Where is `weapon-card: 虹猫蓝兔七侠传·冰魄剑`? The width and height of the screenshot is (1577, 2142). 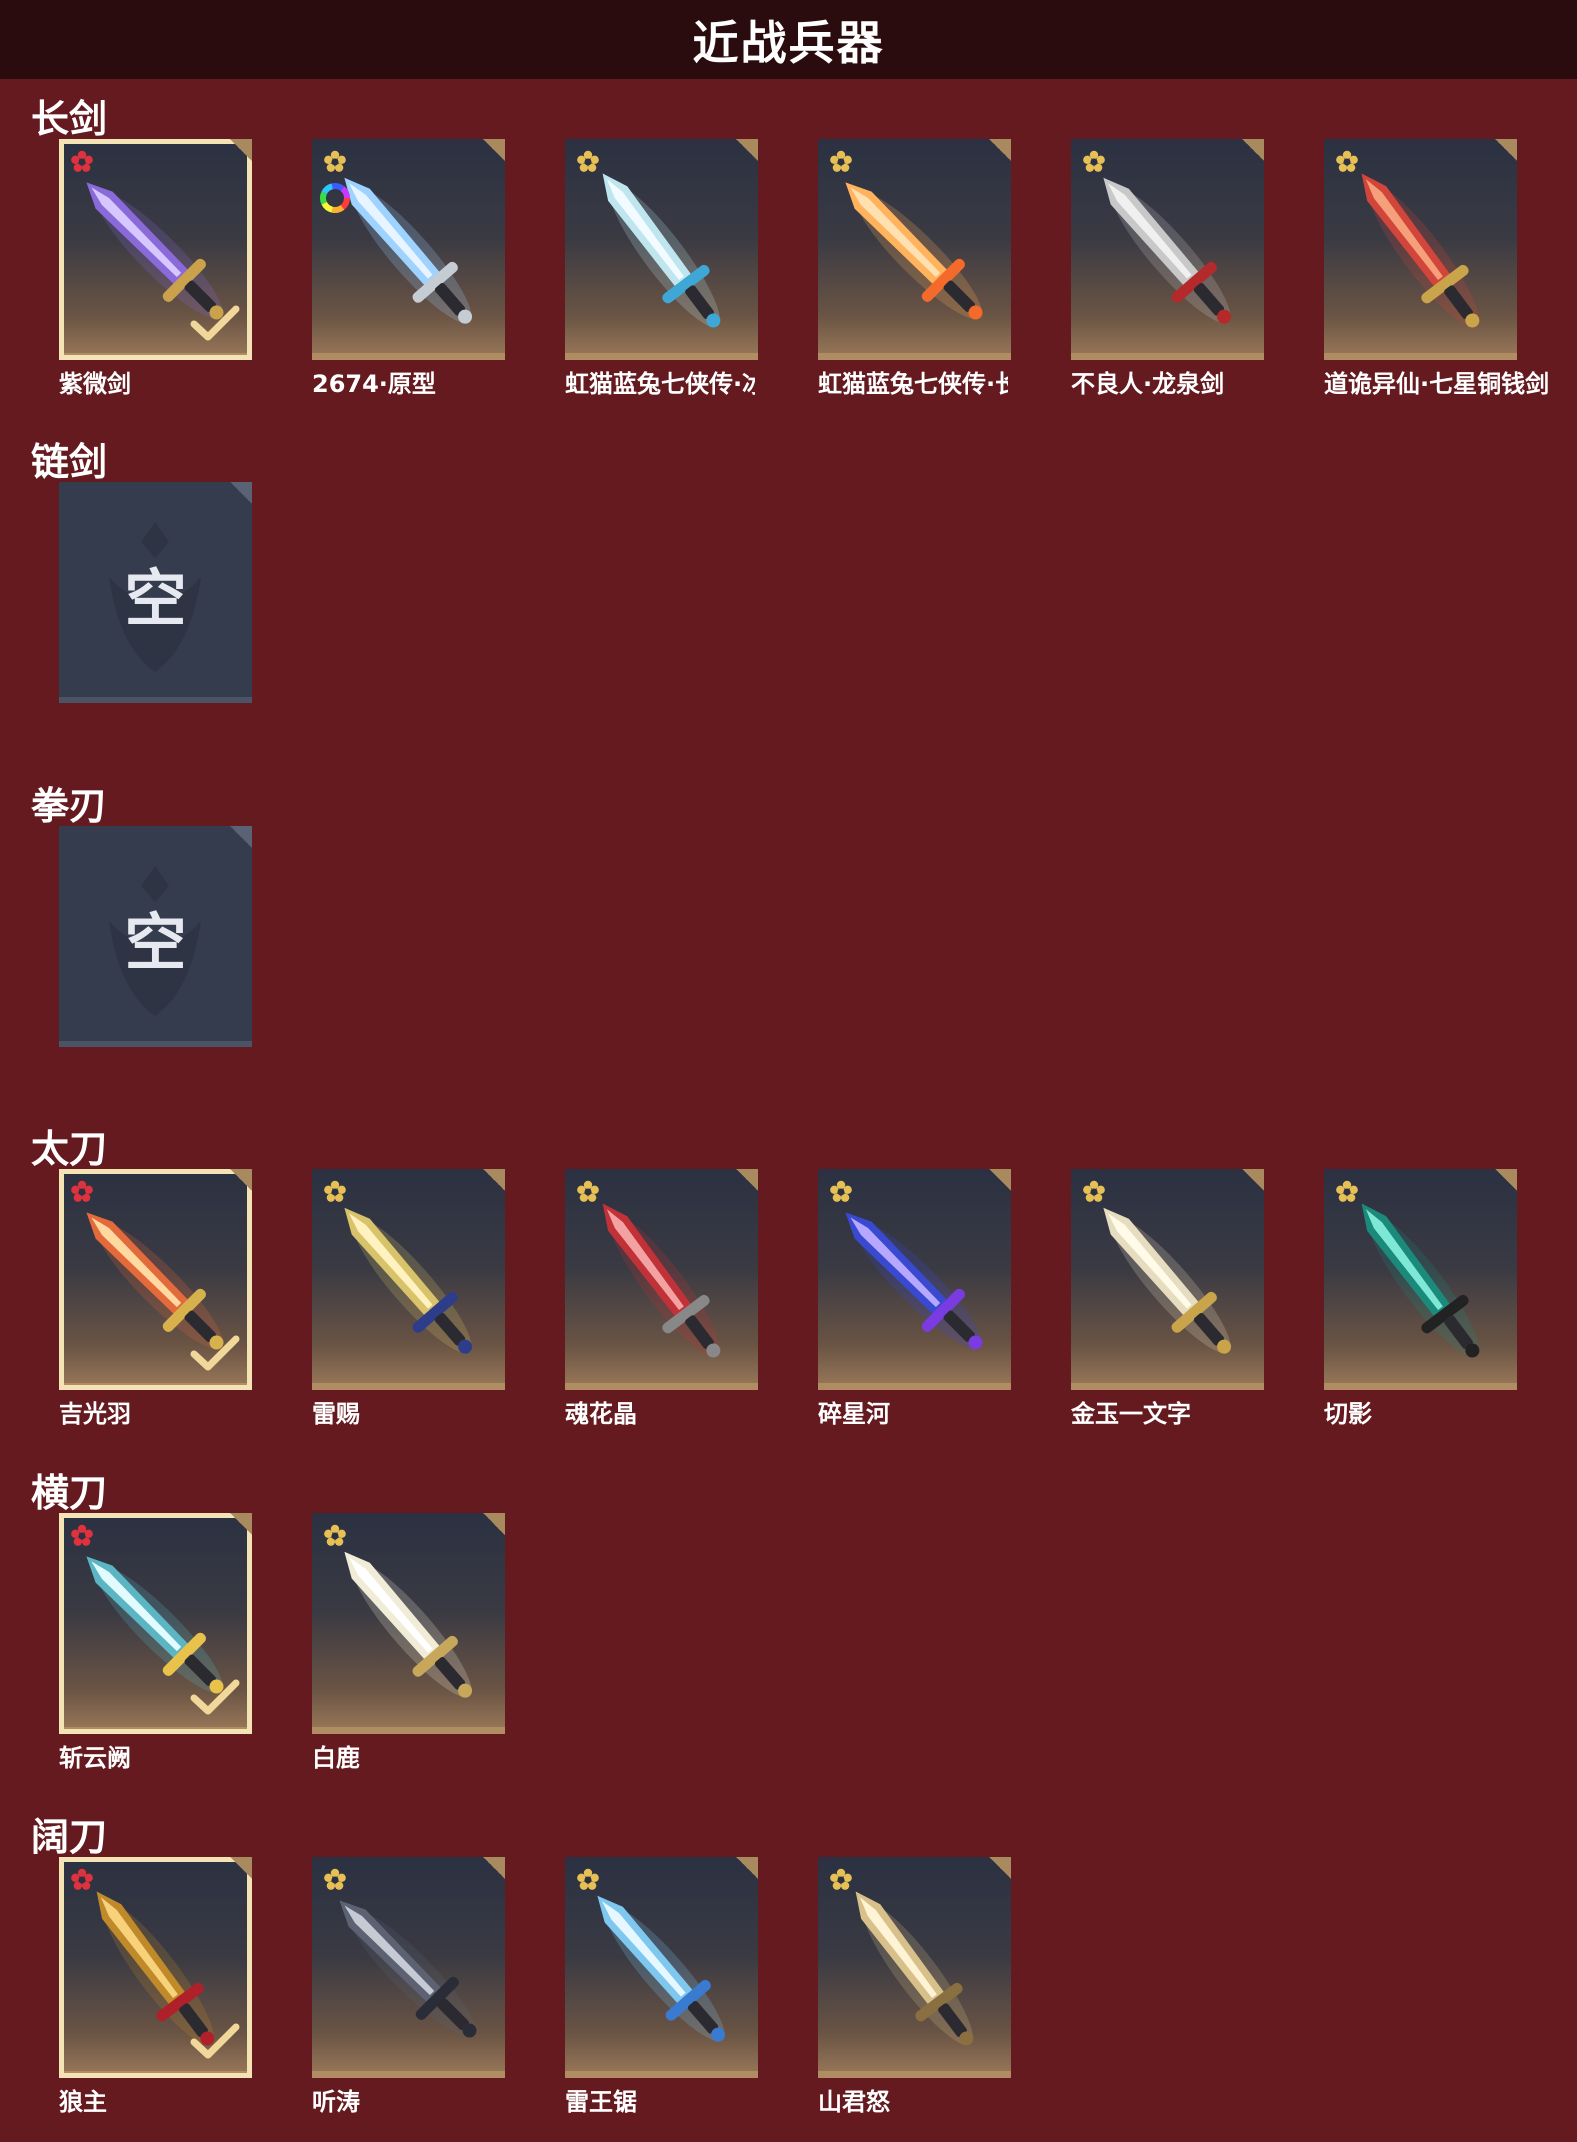
weapon-card: 虹猫蓝兔七侠传·冰魄剑 is located at coordinates (661, 268).